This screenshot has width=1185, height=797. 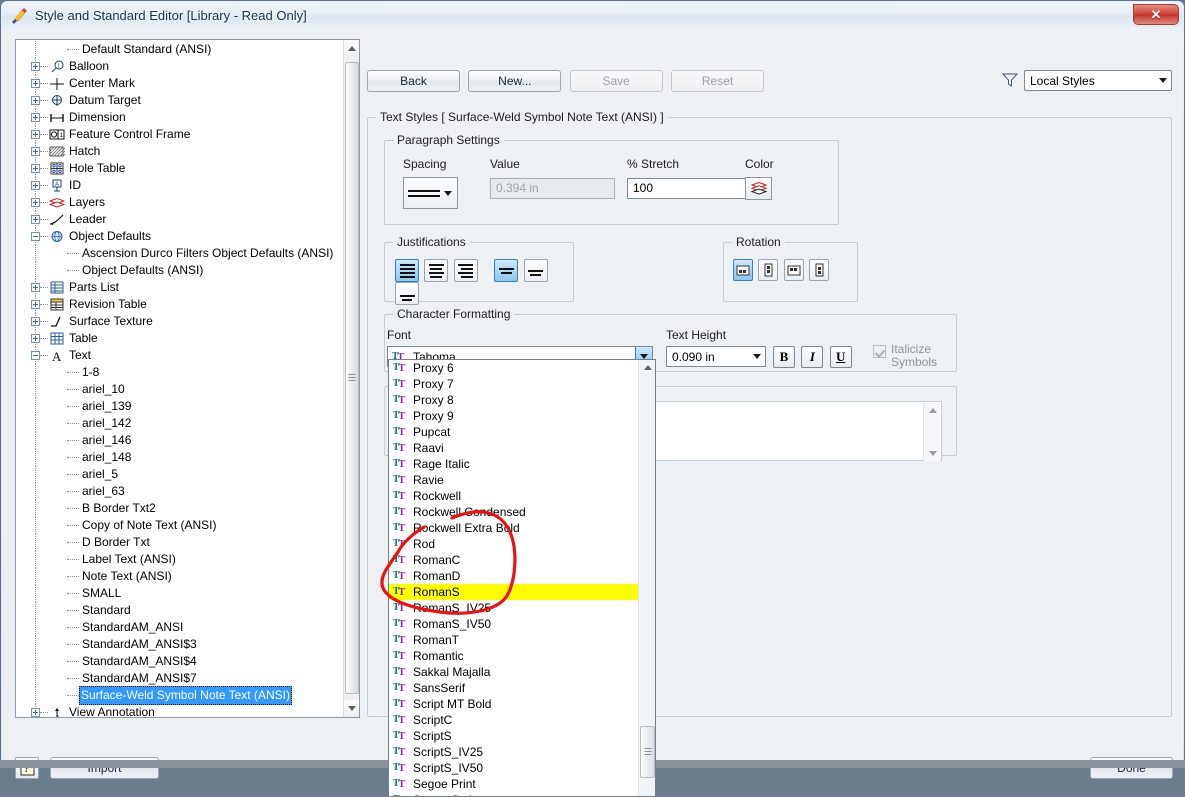 I want to click on tree-item-ariel-5: ariel_5, so click(x=180, y=474).